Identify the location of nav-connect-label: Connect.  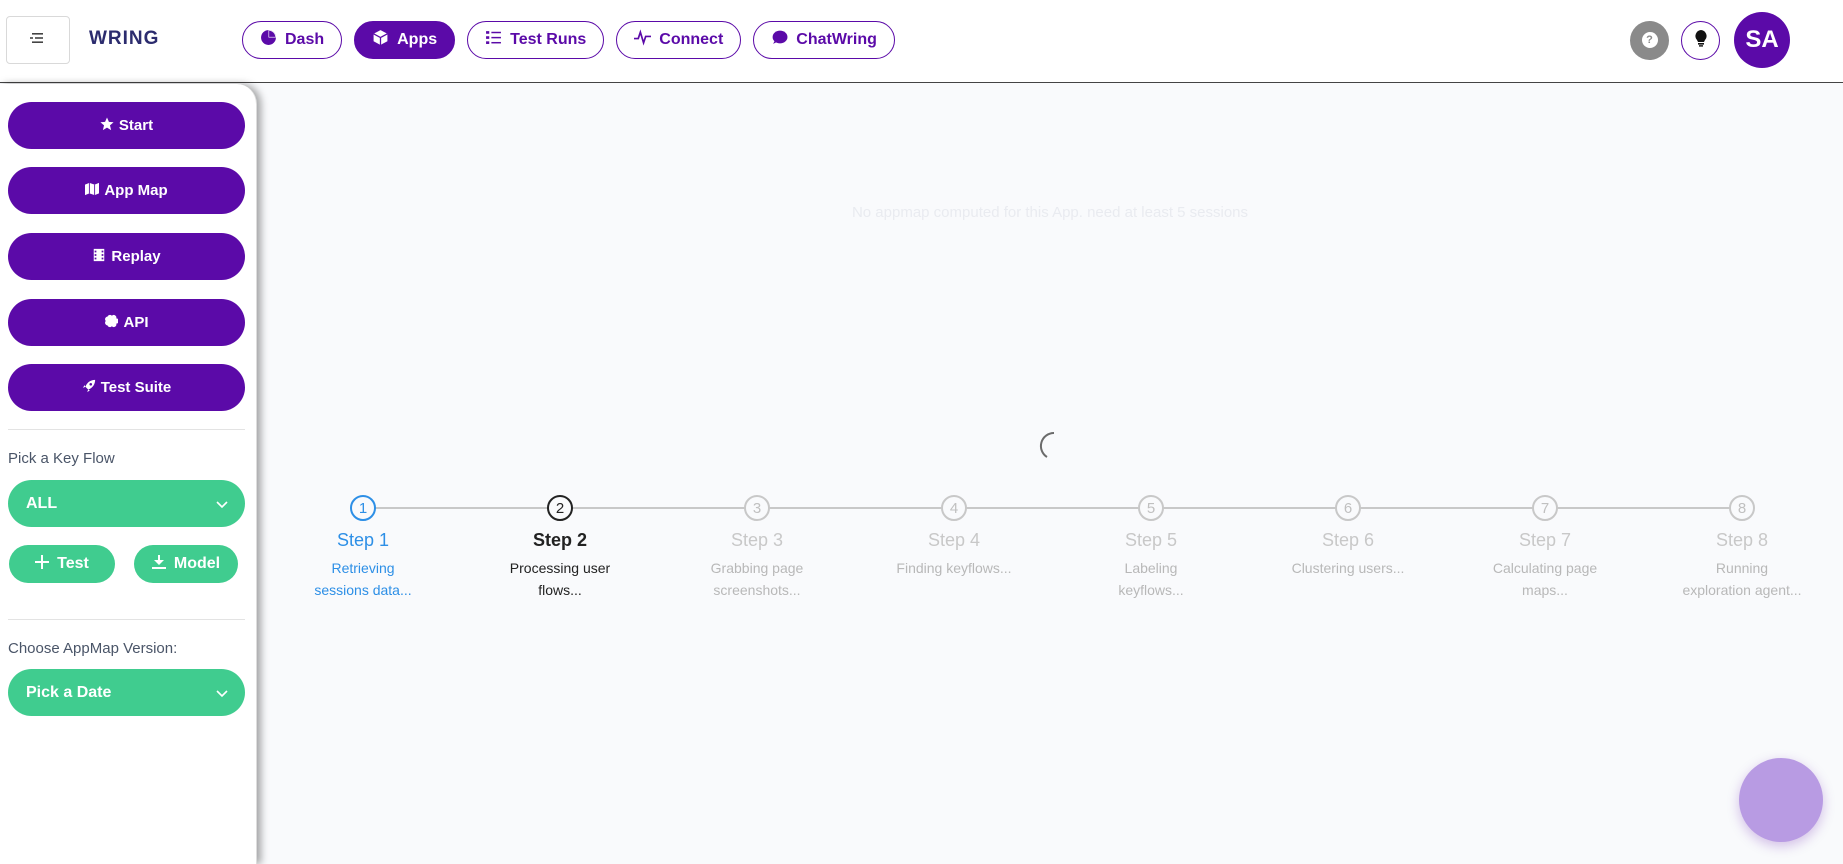
(691, 39).